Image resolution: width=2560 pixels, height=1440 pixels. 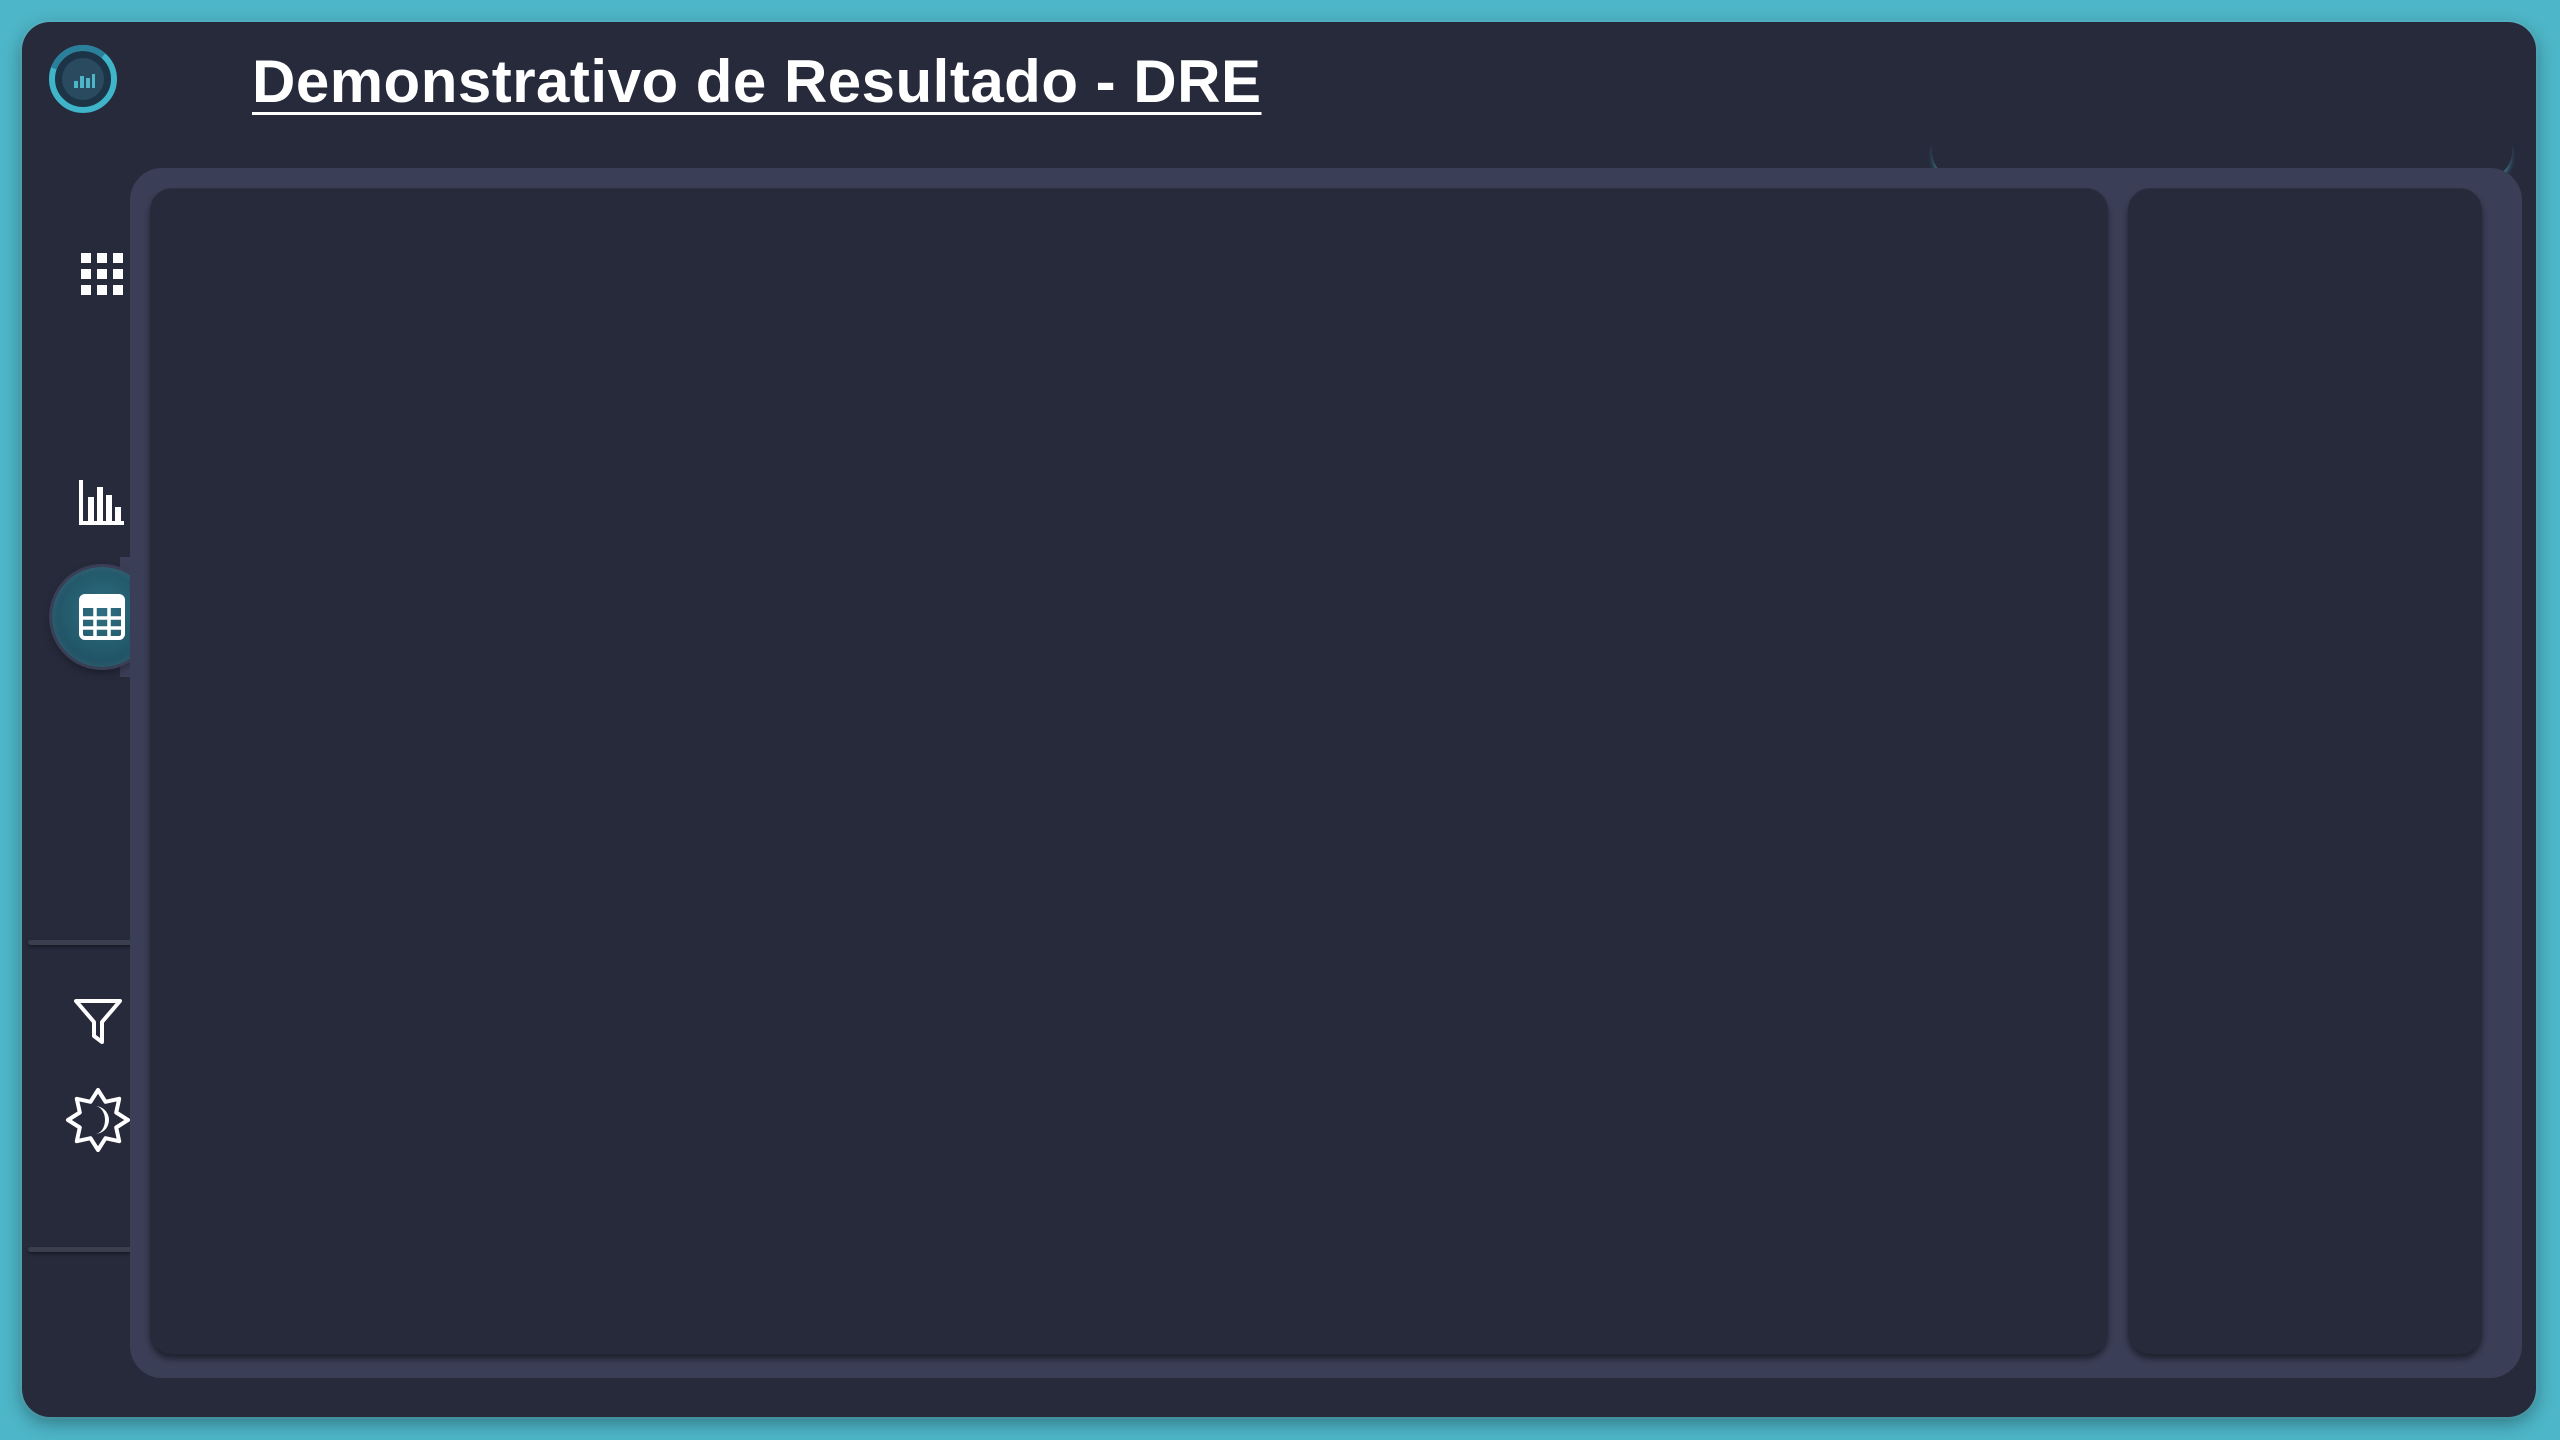 What do you see at coordinates (98, 1120) in the screenshot?
I see `theme-toggle-icon` at bounding box center [98, 1120].